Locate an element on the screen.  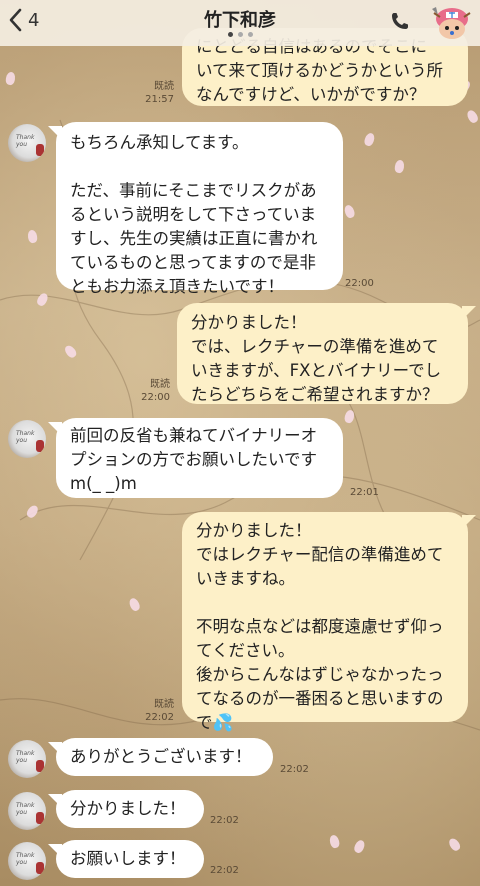
message-bubble: ありがとうございます！ is located at coordinates (164, 757).